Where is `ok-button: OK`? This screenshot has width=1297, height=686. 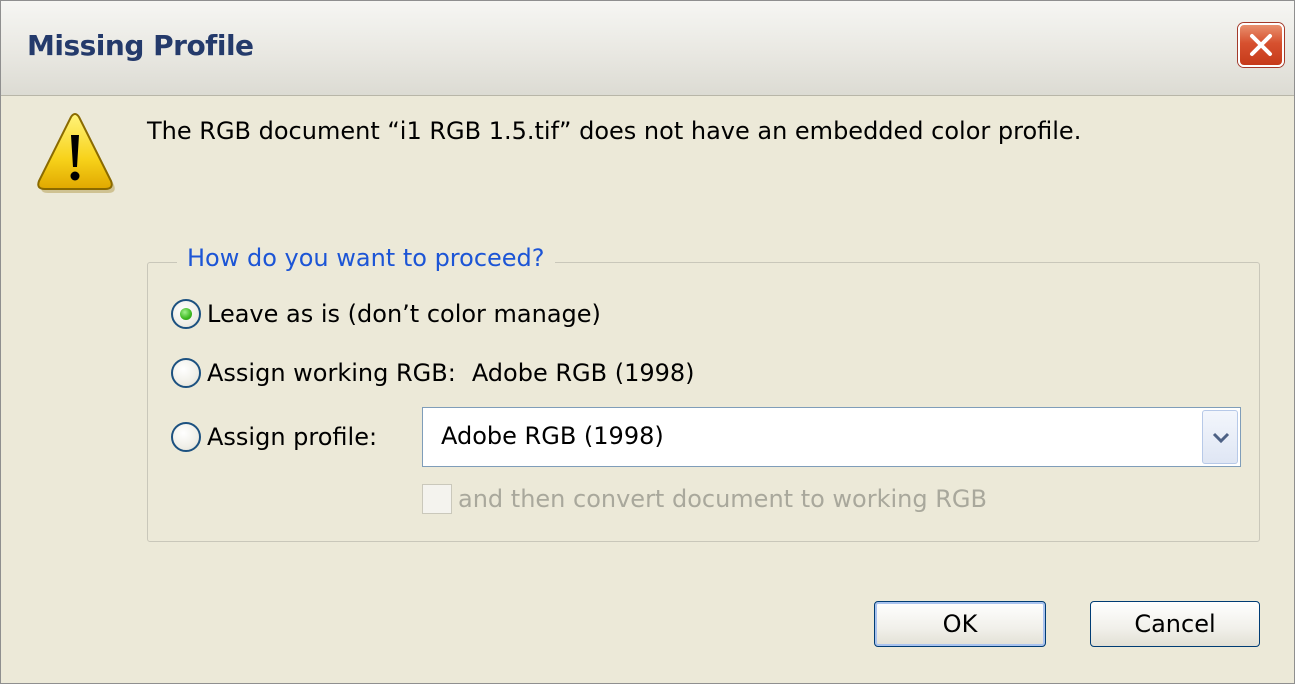
ok-button: OK is located at coordinates (960, 624).